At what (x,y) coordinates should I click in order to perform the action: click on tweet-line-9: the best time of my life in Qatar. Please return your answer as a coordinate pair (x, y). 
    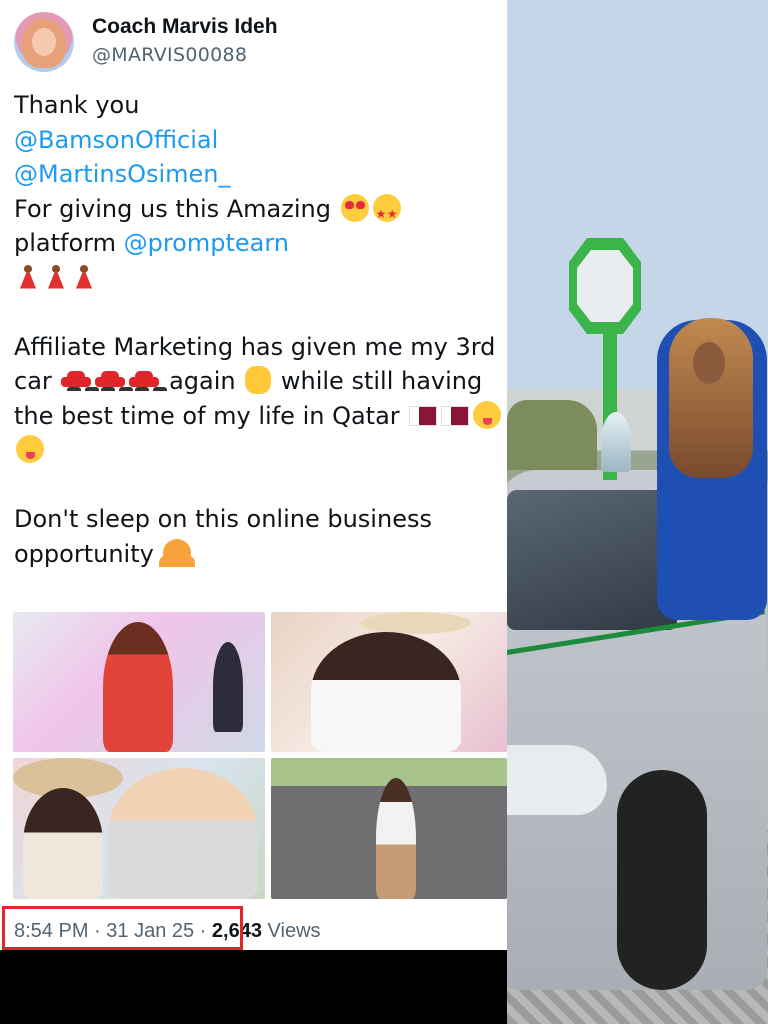
    Looking at the image, I should click on (259, 416).